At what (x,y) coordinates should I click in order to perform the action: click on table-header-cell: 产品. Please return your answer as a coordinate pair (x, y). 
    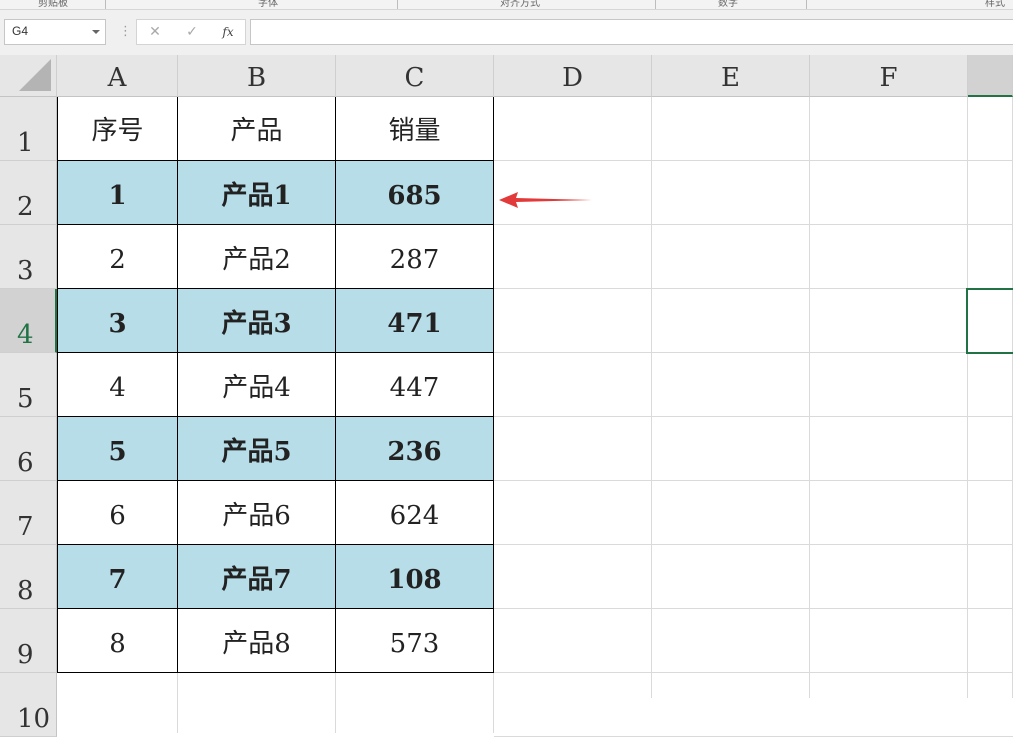
    Looking at the image, I should click on (257, 129).